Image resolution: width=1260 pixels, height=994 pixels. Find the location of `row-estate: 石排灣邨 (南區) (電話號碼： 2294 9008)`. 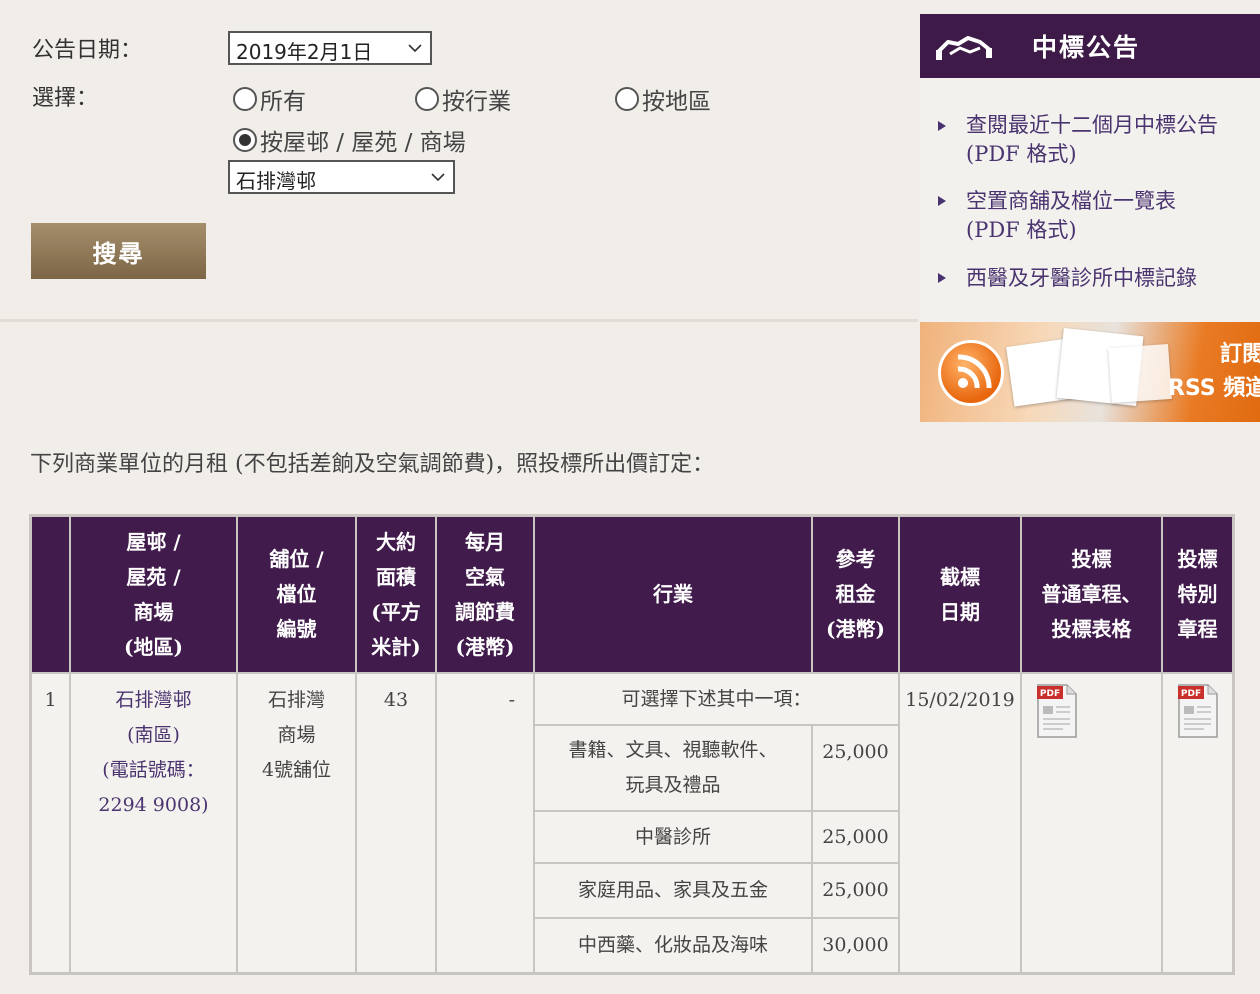

row-estate: 石排灣邨 (南區) (電話號碼： 2294 9008) is located at coordinates (153, 823).